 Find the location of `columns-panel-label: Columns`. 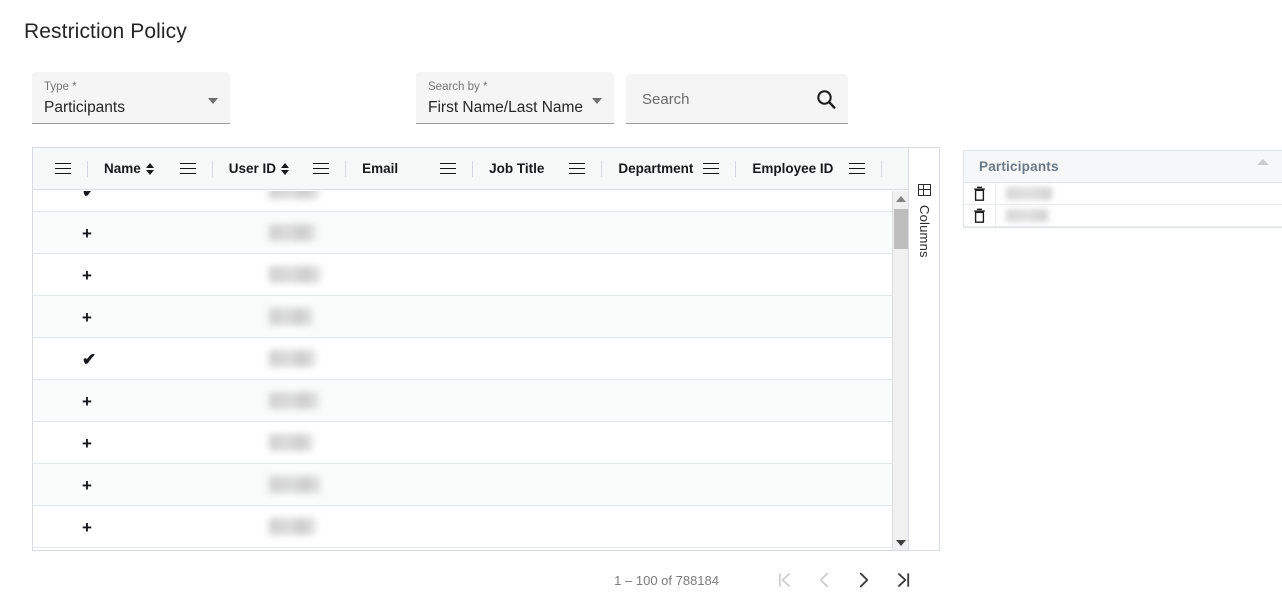

columns-panel-label: Columns is located at coordinates (924, 231).